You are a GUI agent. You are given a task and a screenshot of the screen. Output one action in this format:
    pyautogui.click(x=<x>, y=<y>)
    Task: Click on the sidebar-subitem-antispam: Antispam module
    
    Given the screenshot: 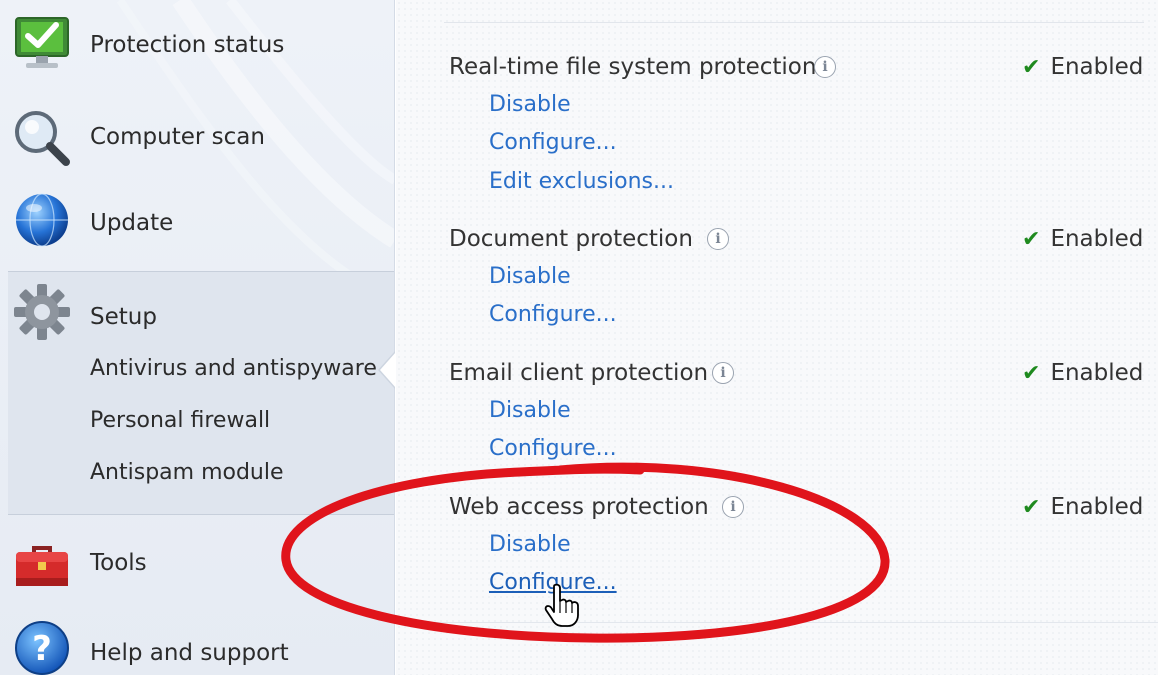 What is the action you would take?
    pyautogui.click(x=187, y=472)
    